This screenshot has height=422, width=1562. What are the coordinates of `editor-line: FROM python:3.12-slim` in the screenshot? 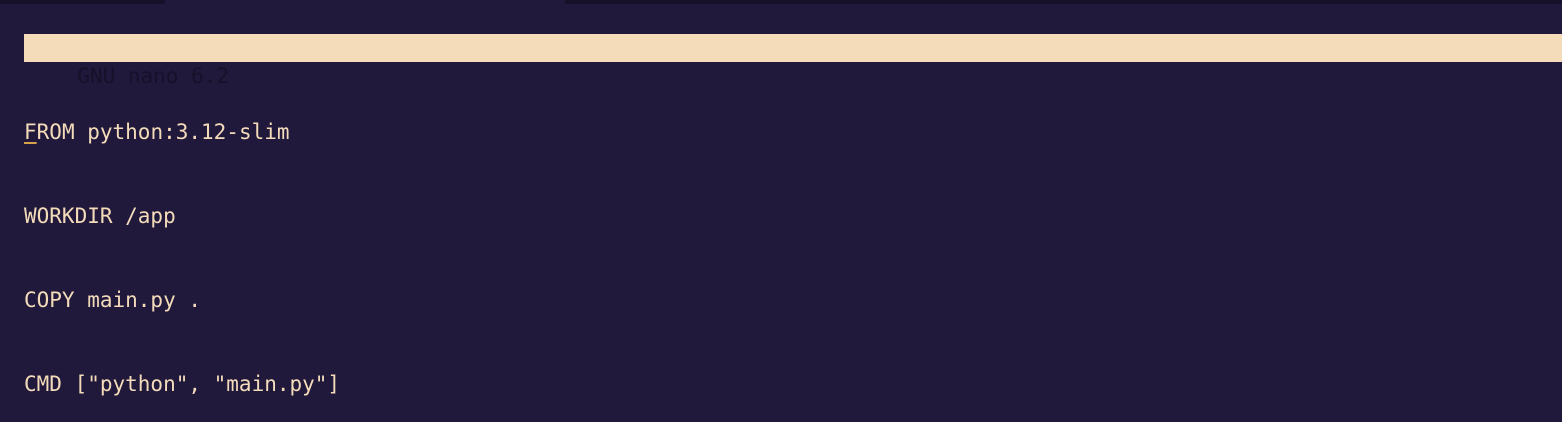 It's located at (182, 132).